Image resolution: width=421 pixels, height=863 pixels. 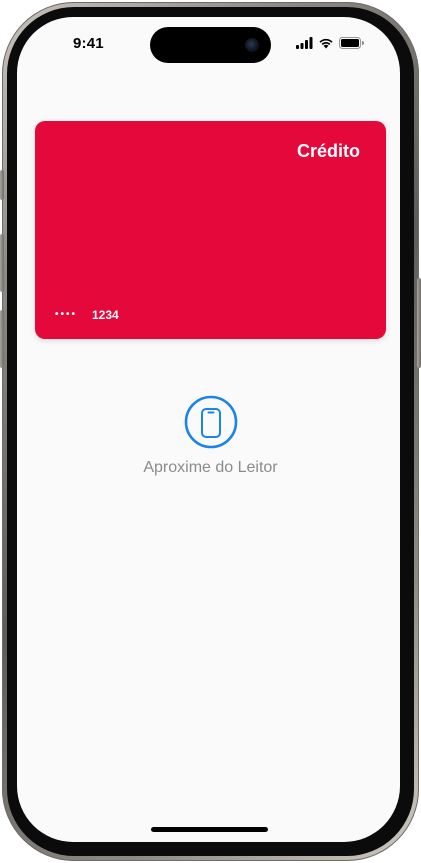 What do you see at coordinates (2, 185) in the screenshot?
I see `action-button` at bounding box center [2, 185].